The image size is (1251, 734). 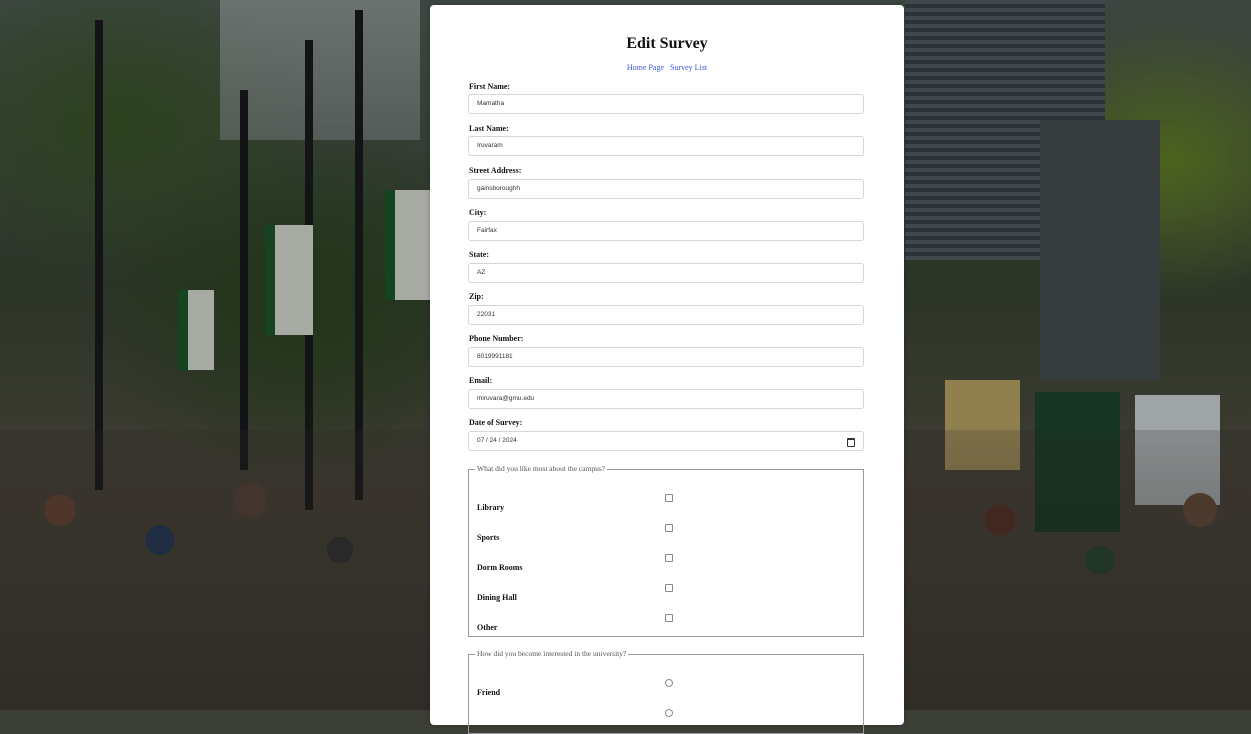 I want to click on email-label: Email:, so click(x=481, y=380).